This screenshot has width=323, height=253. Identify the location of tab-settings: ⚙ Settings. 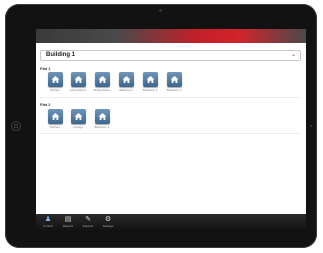
(108, 222).